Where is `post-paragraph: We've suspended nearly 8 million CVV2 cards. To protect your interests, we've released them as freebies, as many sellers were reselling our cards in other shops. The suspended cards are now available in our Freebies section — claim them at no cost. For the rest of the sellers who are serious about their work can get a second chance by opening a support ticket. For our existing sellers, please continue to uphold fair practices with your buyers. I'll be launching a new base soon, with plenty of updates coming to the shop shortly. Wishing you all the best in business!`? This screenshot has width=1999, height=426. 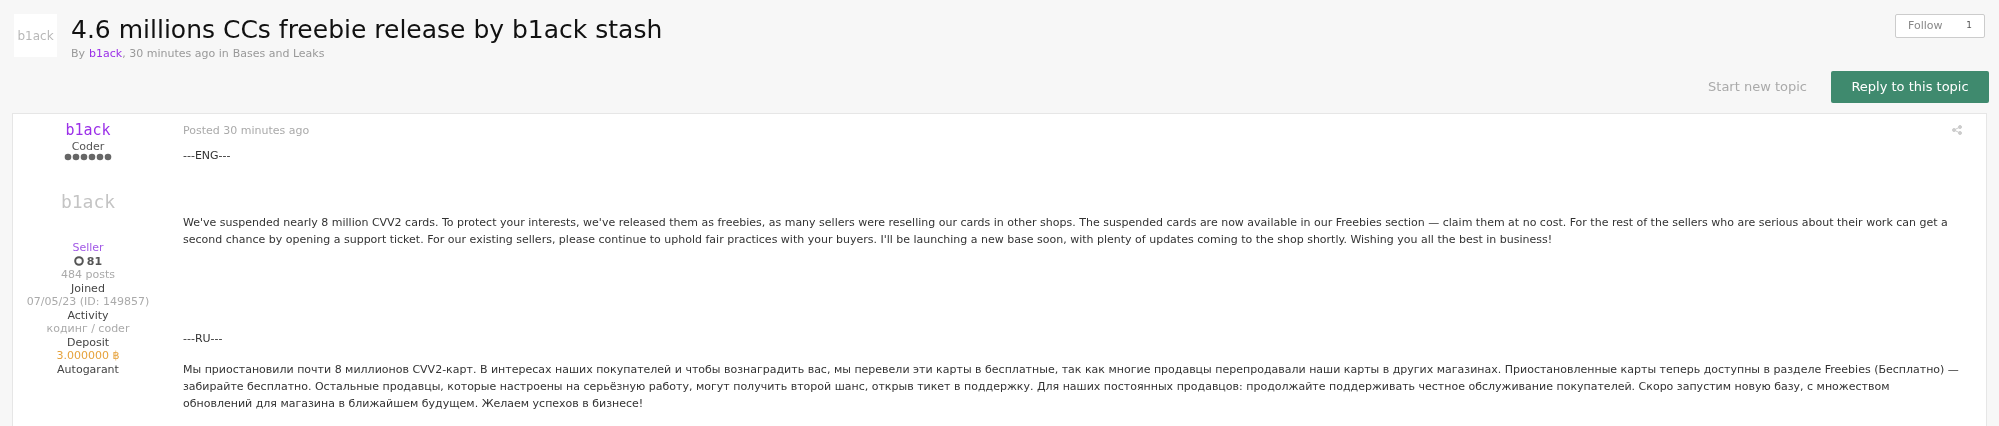 post-paragraph: We've suspended nearly 8 million CVV2 cards. To protect your interests, we've released them as freebies, as many sellers were reselling our cards in other shops. The suspended cards are now available in our Freebies section — claim them at no cost. For the rest of the sellers who are serious about their work can get a second chance by opening a support ticket. For our existing sellers, please continue to uphold fair practices with your buyers. I'll be launching a new base soon, with plenty of updates coming to the shop shortly. Wishing you all the best in business! is located at coordinates (1066, 231).